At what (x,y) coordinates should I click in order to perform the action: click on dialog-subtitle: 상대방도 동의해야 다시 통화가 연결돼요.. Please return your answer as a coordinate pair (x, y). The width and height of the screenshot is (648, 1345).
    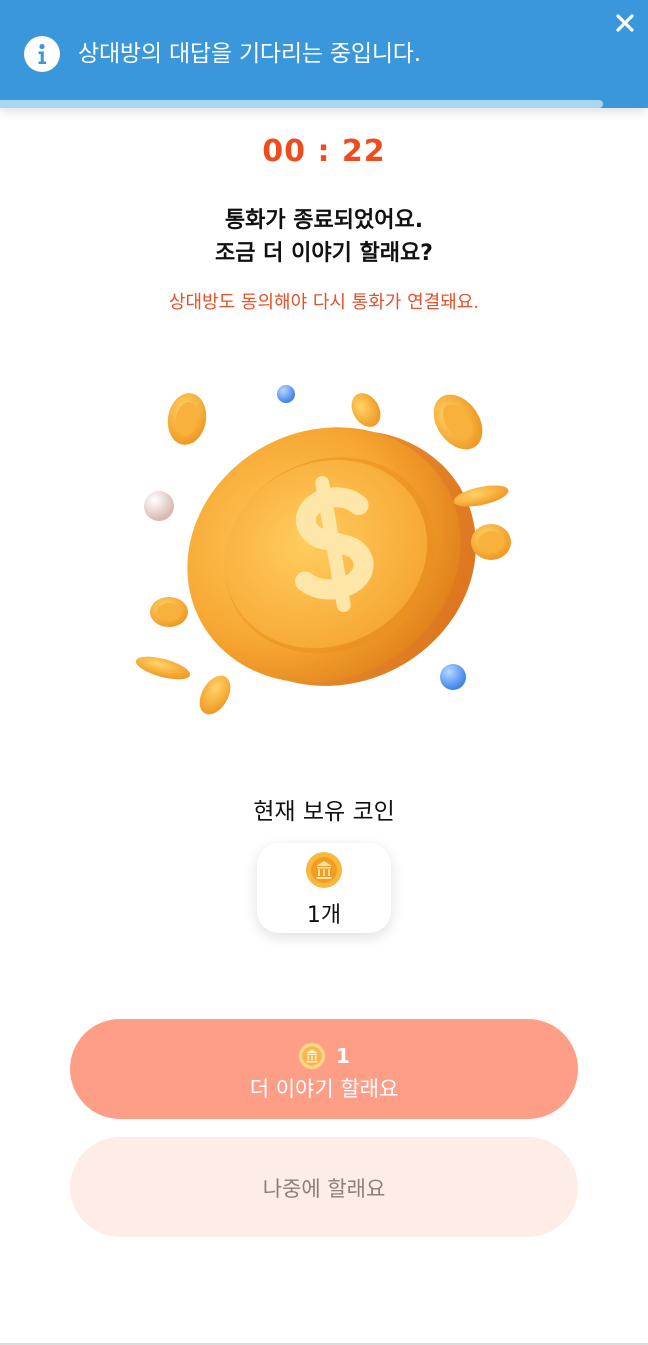
    Looking at the image, I should click on (324, 302).